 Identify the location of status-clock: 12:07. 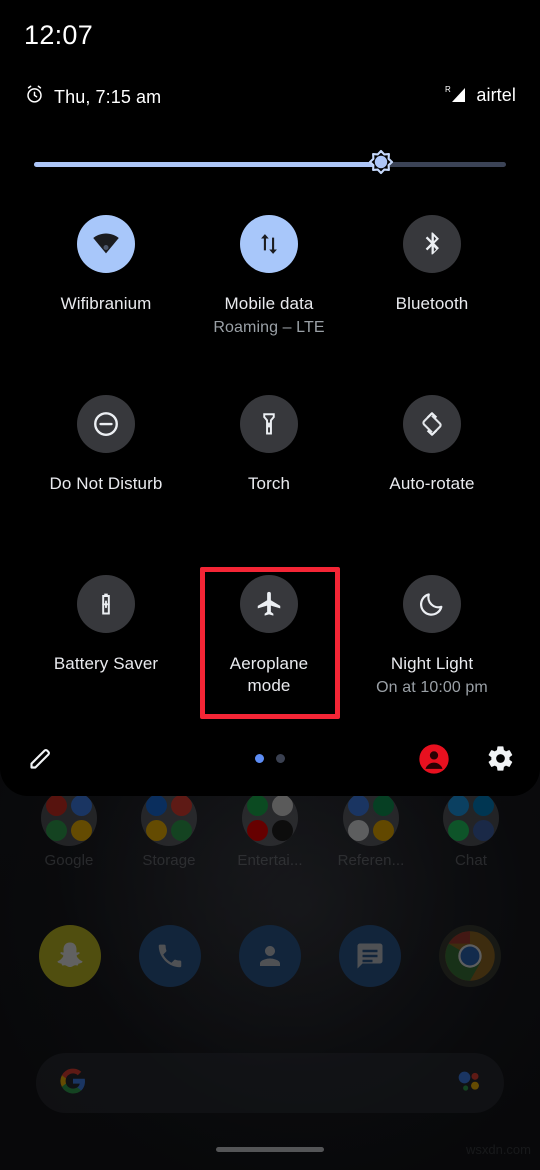
(59, 35).